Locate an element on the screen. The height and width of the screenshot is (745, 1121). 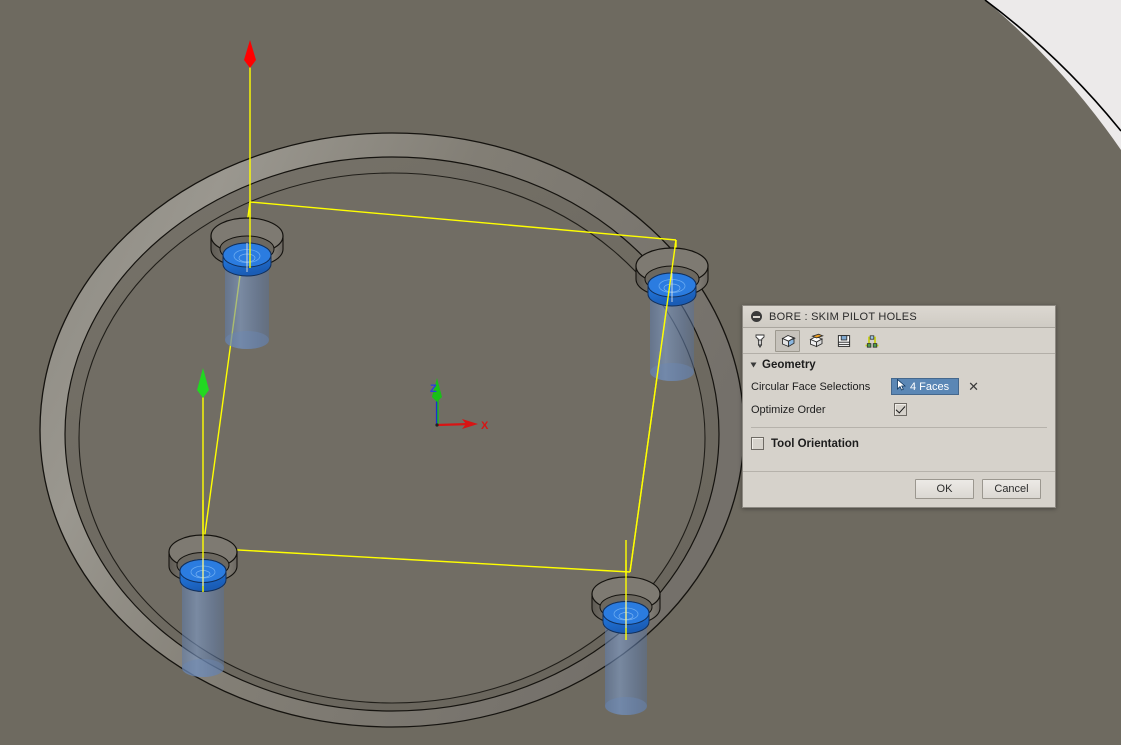
cancel-button: Cancel is located at coordinates (1011, 489).